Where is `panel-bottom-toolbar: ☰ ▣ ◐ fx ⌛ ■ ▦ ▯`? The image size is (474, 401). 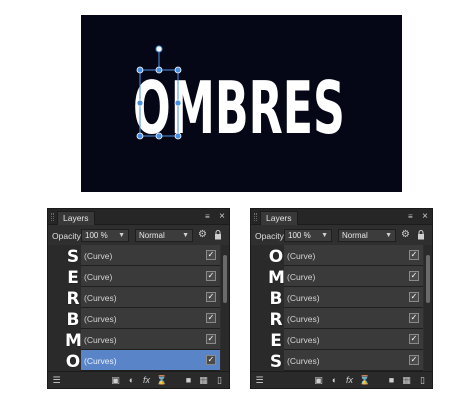
panel-bottom-toolbar: ☰ ▣ ◐ fx ⌛ ■ ▦ ▯ is located at coordinates (341, 379).